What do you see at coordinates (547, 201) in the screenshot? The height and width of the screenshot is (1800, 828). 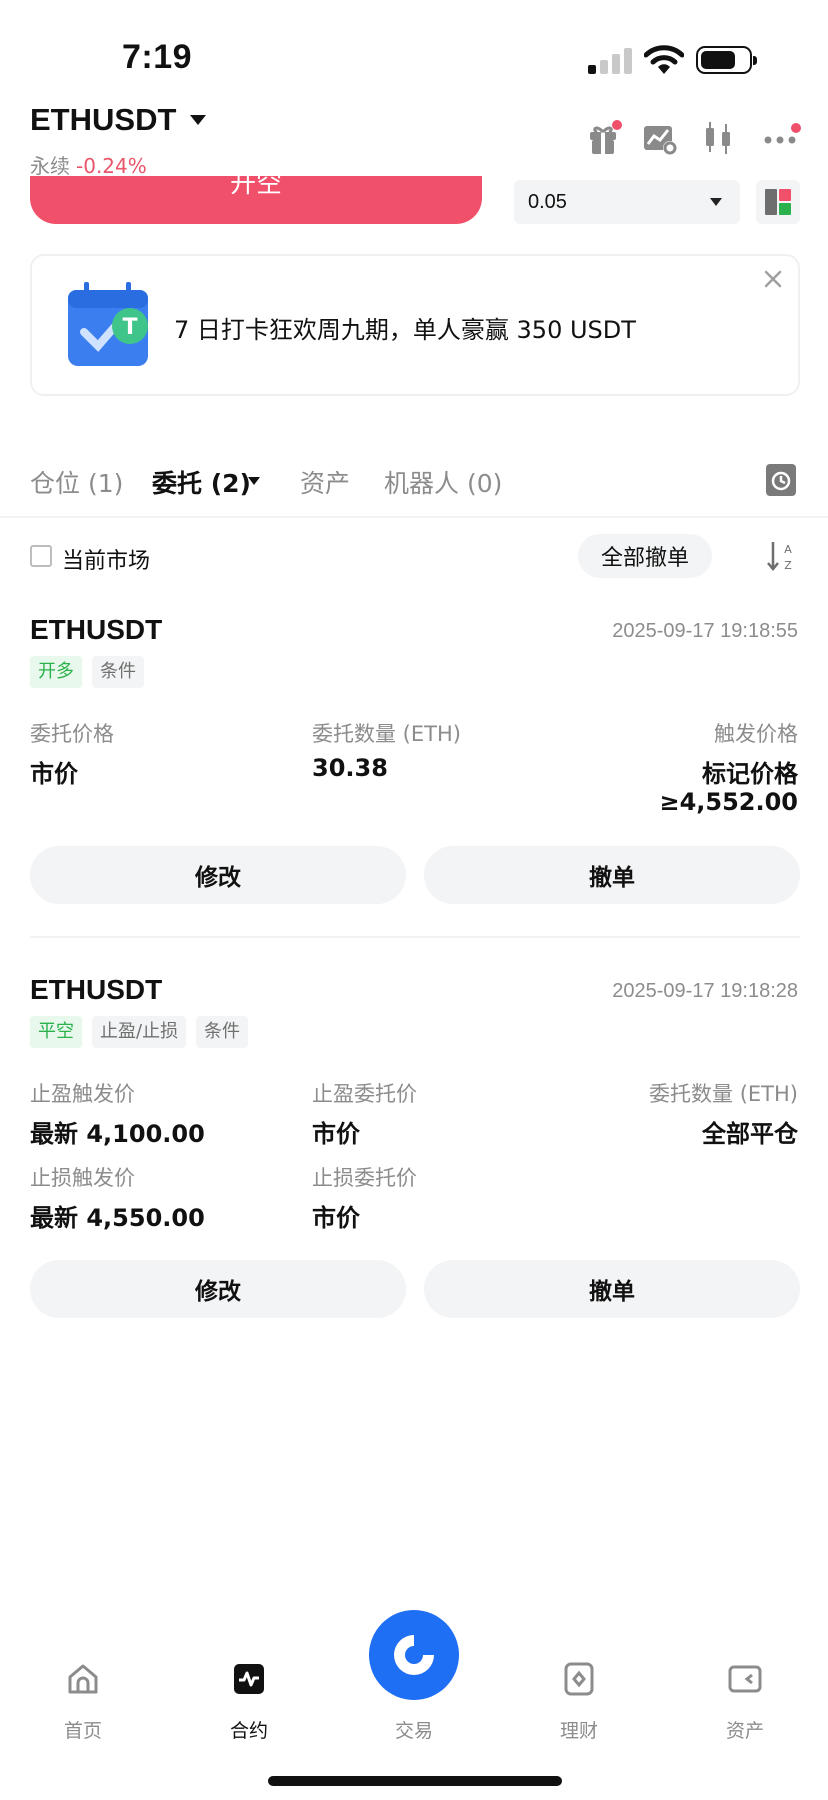 I see `quantity-value: 0.05` at bounding box center [547, 201].